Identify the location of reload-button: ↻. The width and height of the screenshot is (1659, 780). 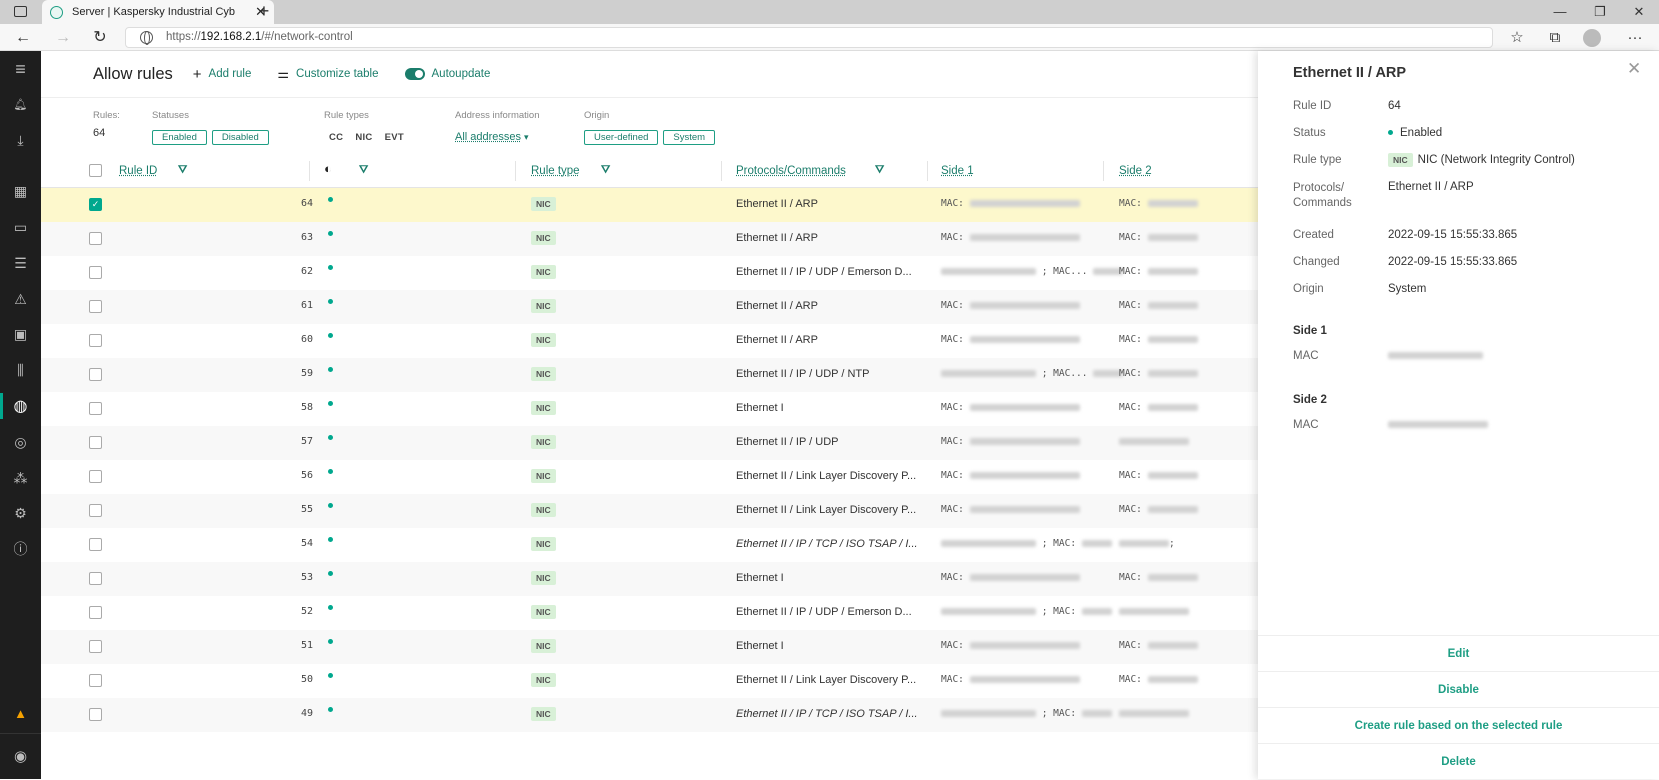
(100, 37).